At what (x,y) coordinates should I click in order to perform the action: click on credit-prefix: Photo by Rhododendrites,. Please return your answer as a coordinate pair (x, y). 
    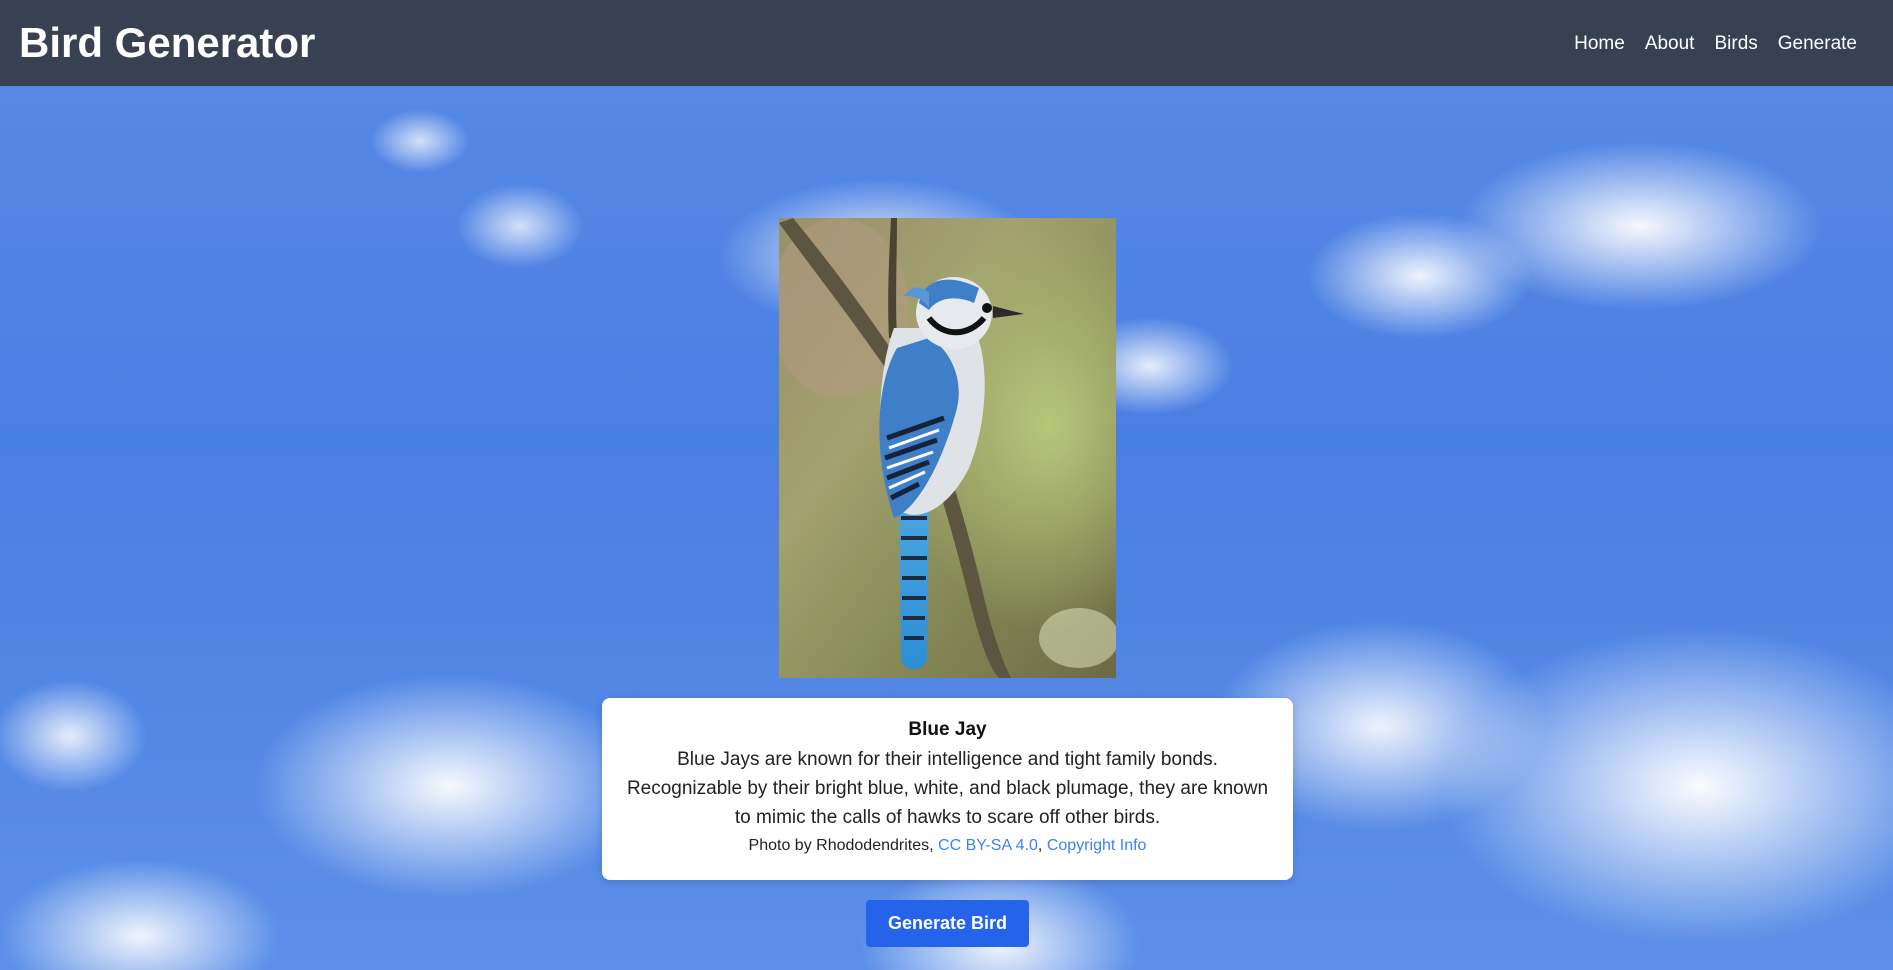
    Looking at the image, I should click on (841, 845).